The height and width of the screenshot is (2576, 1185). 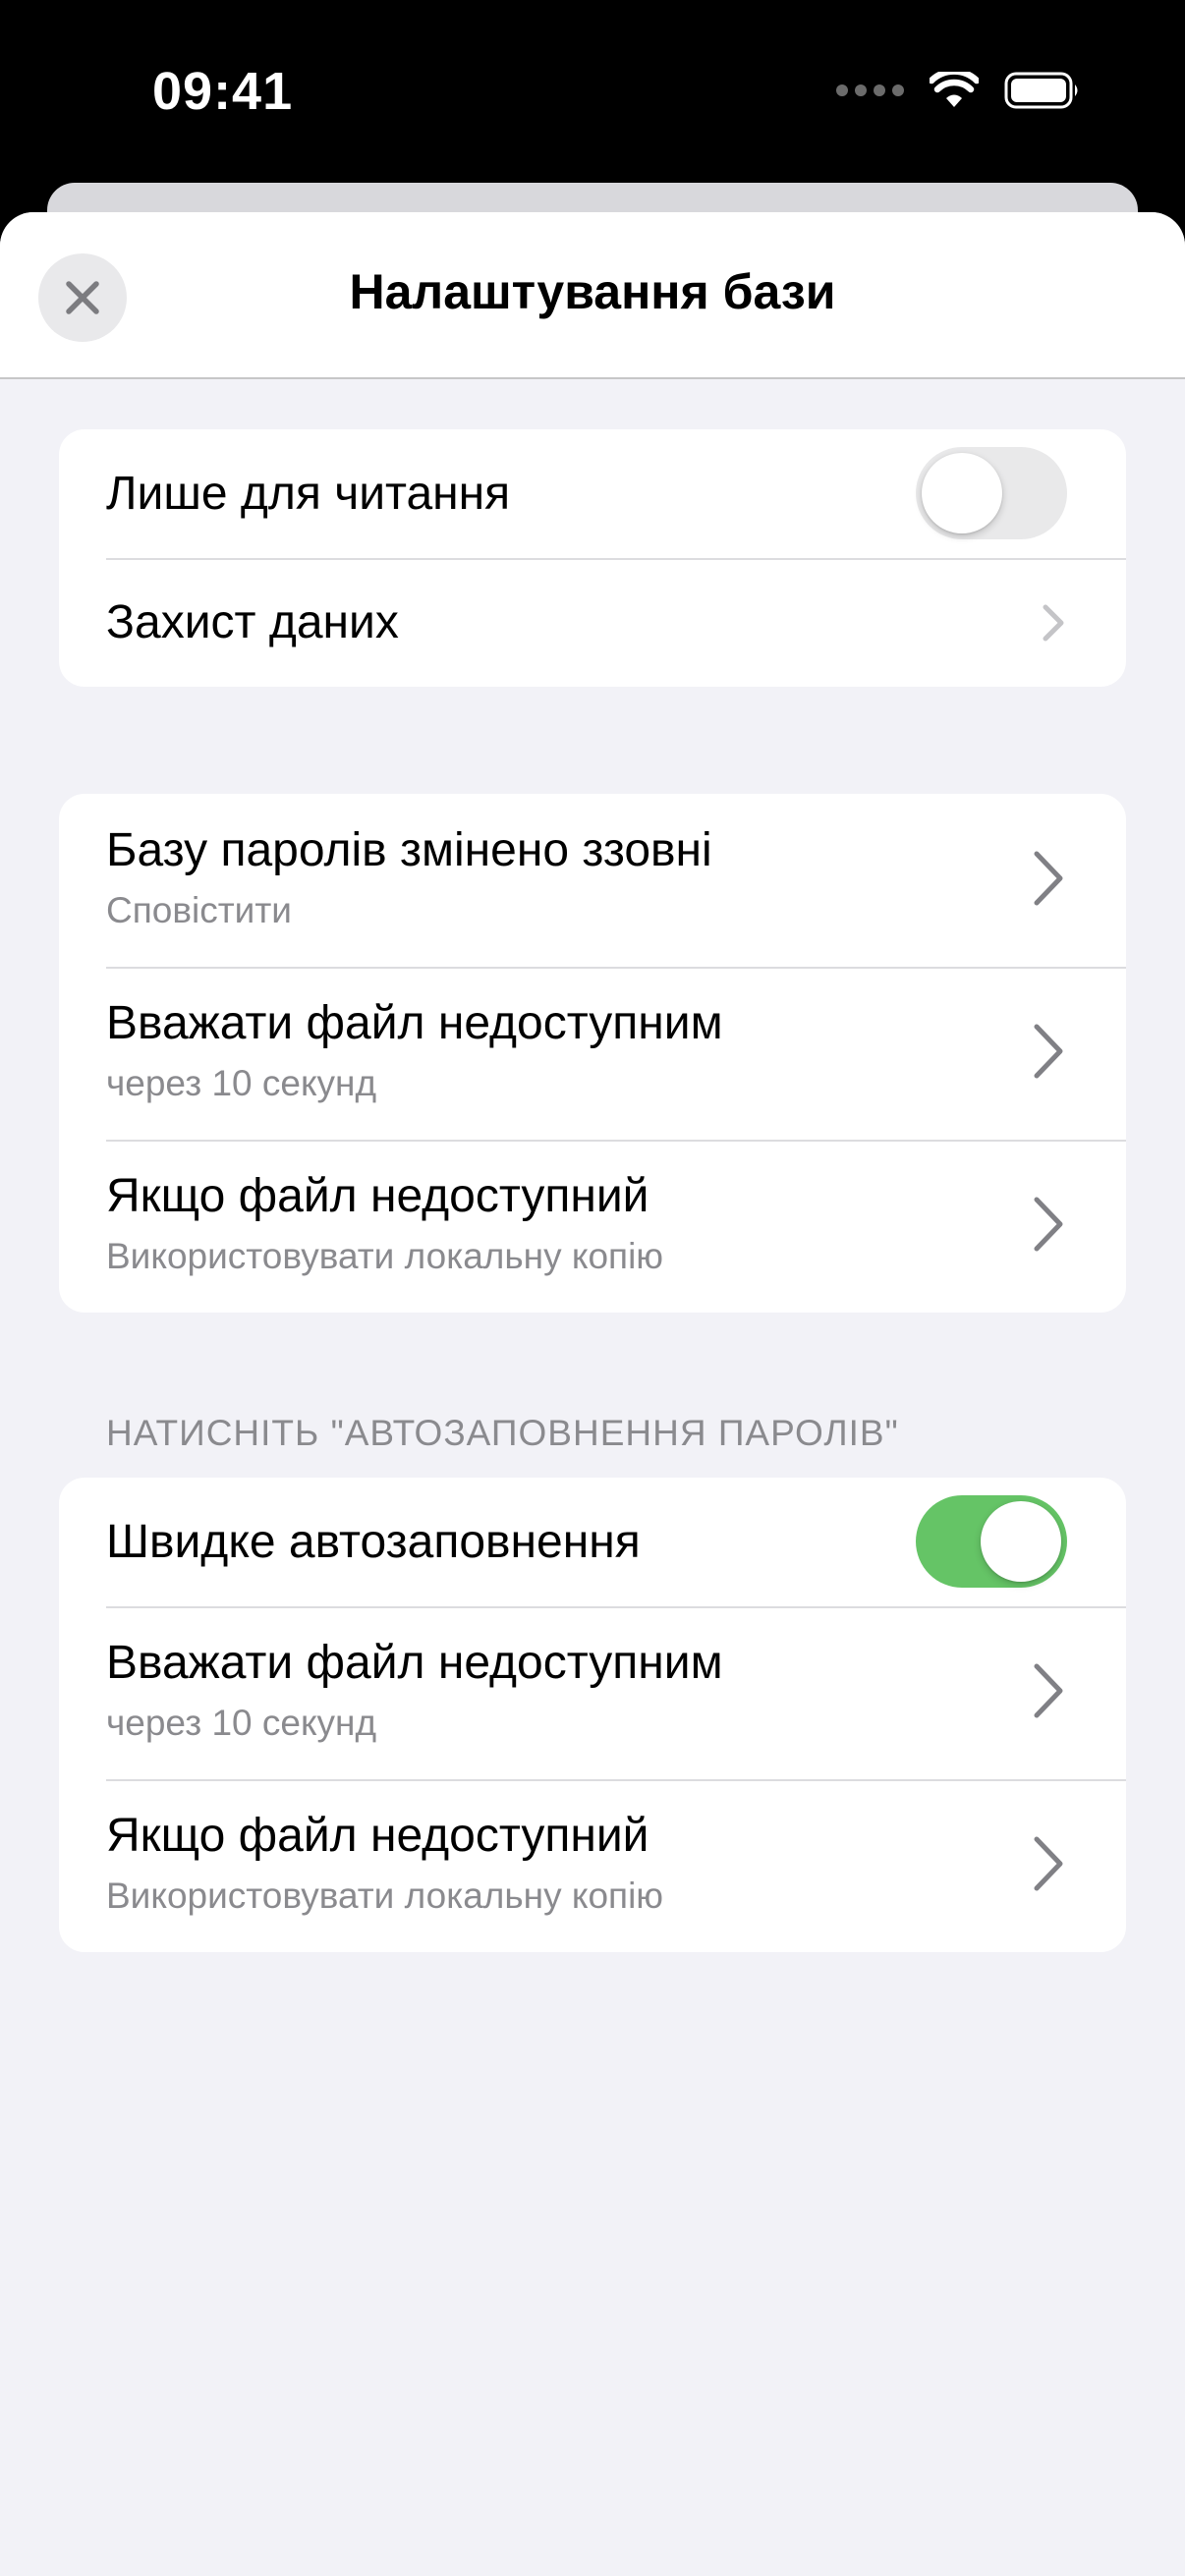 I want to click on read-only-label: Лише для читання, so click(x=309, y=494).